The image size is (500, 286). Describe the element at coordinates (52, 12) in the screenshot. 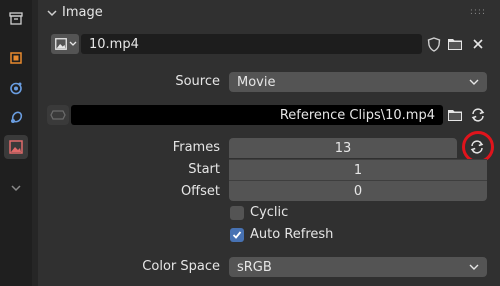

I see `panel-collapse-chevron-icon` at that location.